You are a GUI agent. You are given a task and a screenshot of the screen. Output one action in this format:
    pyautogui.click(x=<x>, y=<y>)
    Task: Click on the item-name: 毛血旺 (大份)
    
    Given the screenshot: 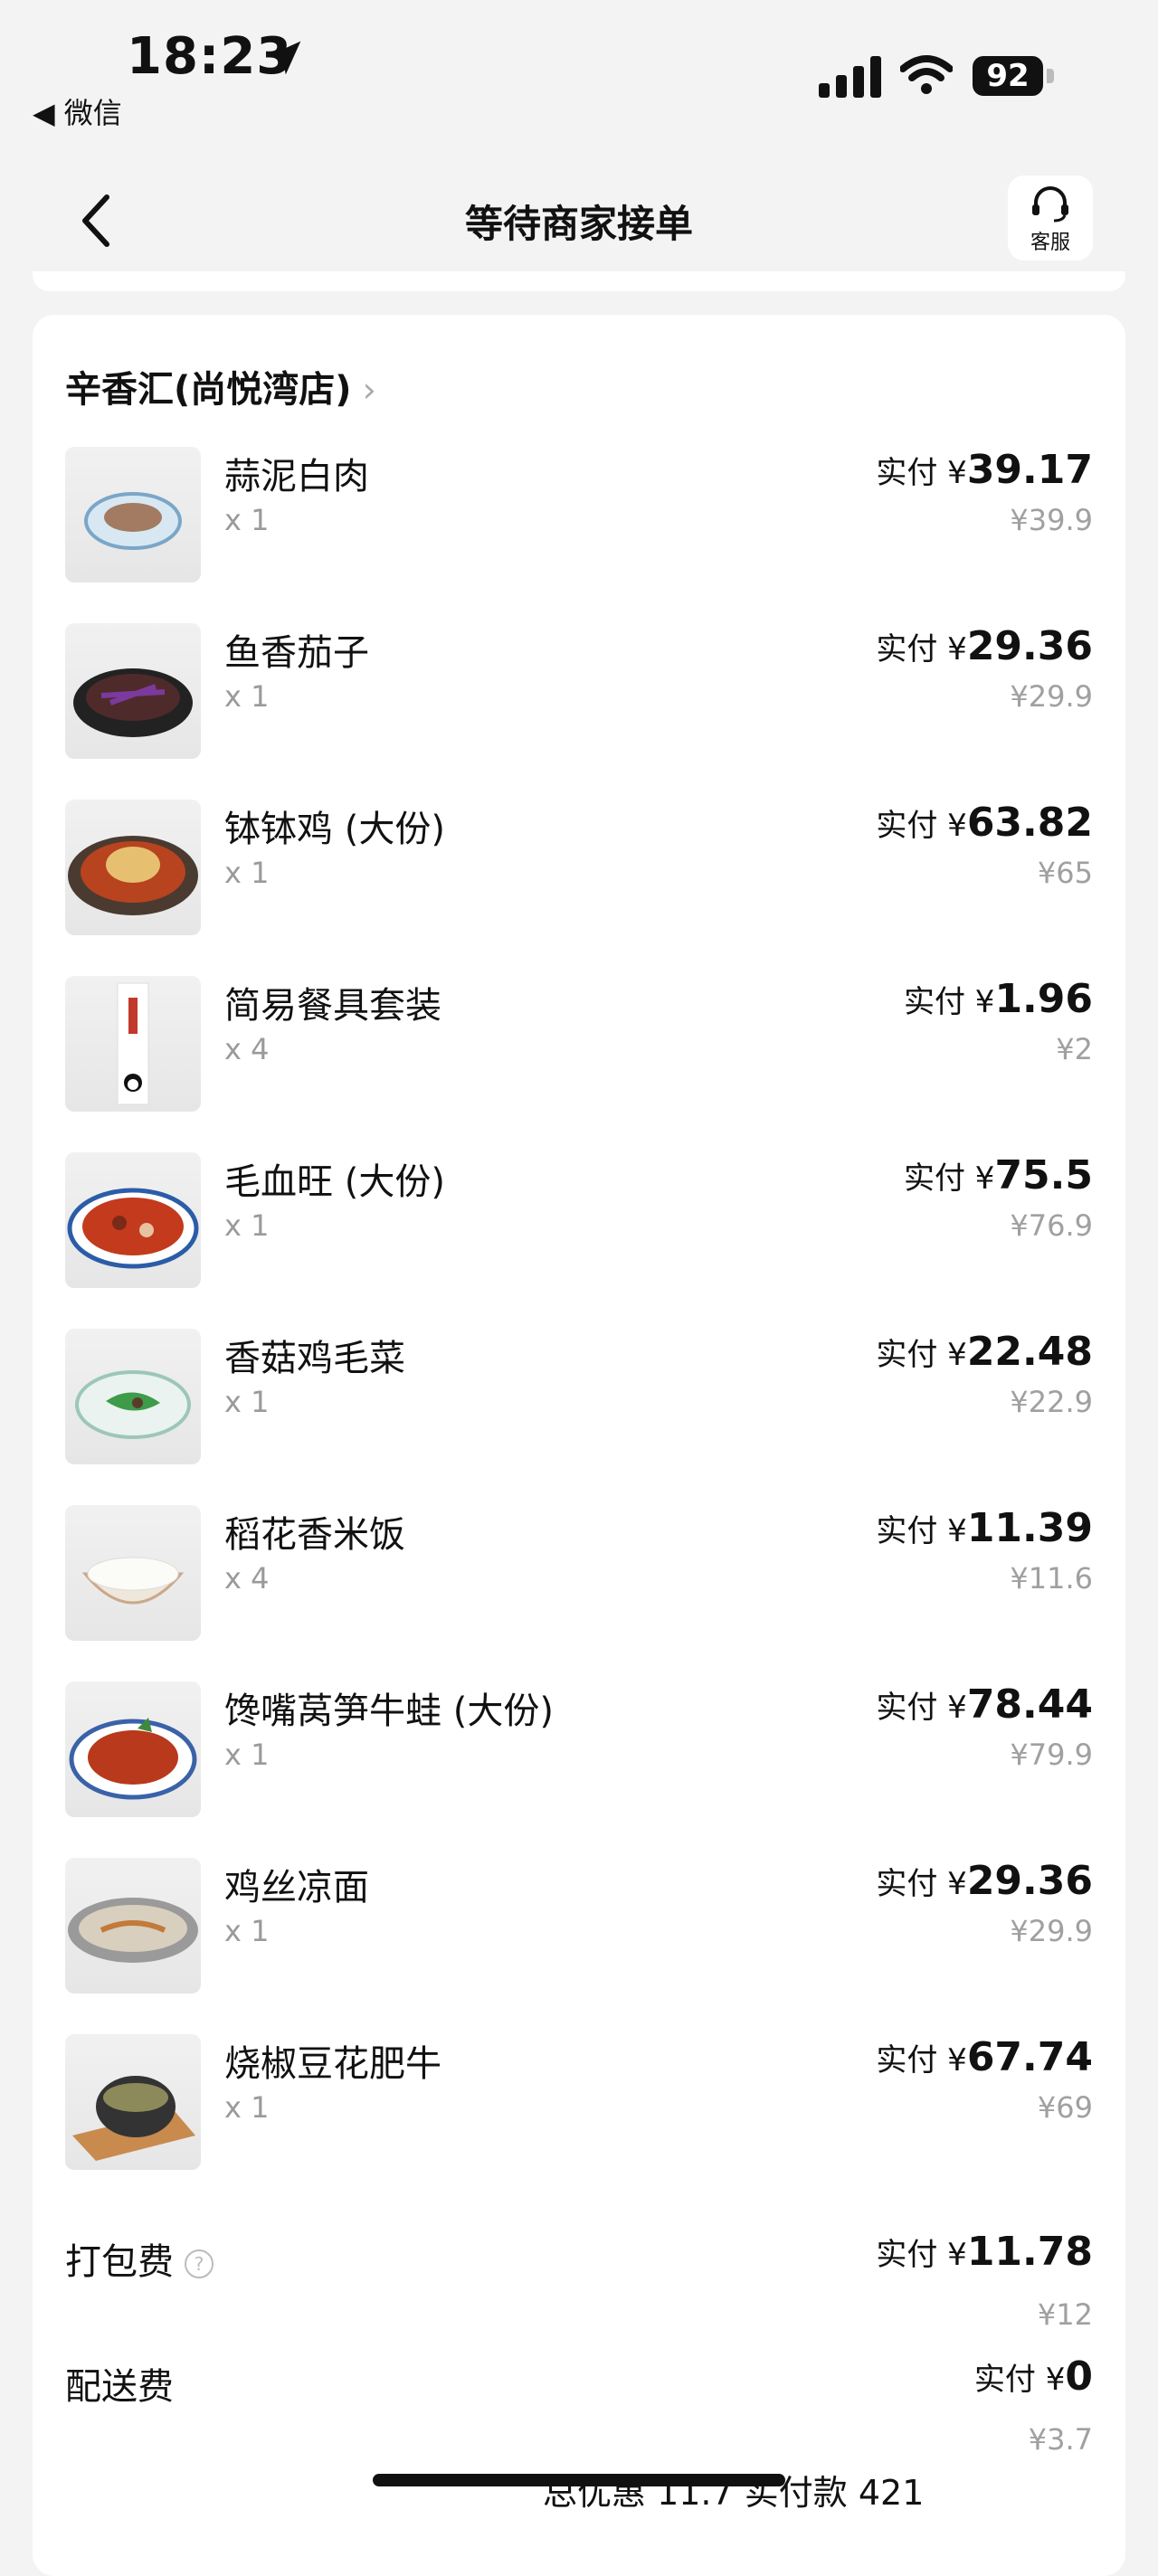 What is the action you would take?
    pyautogui.click(x=334, y=1182)
    